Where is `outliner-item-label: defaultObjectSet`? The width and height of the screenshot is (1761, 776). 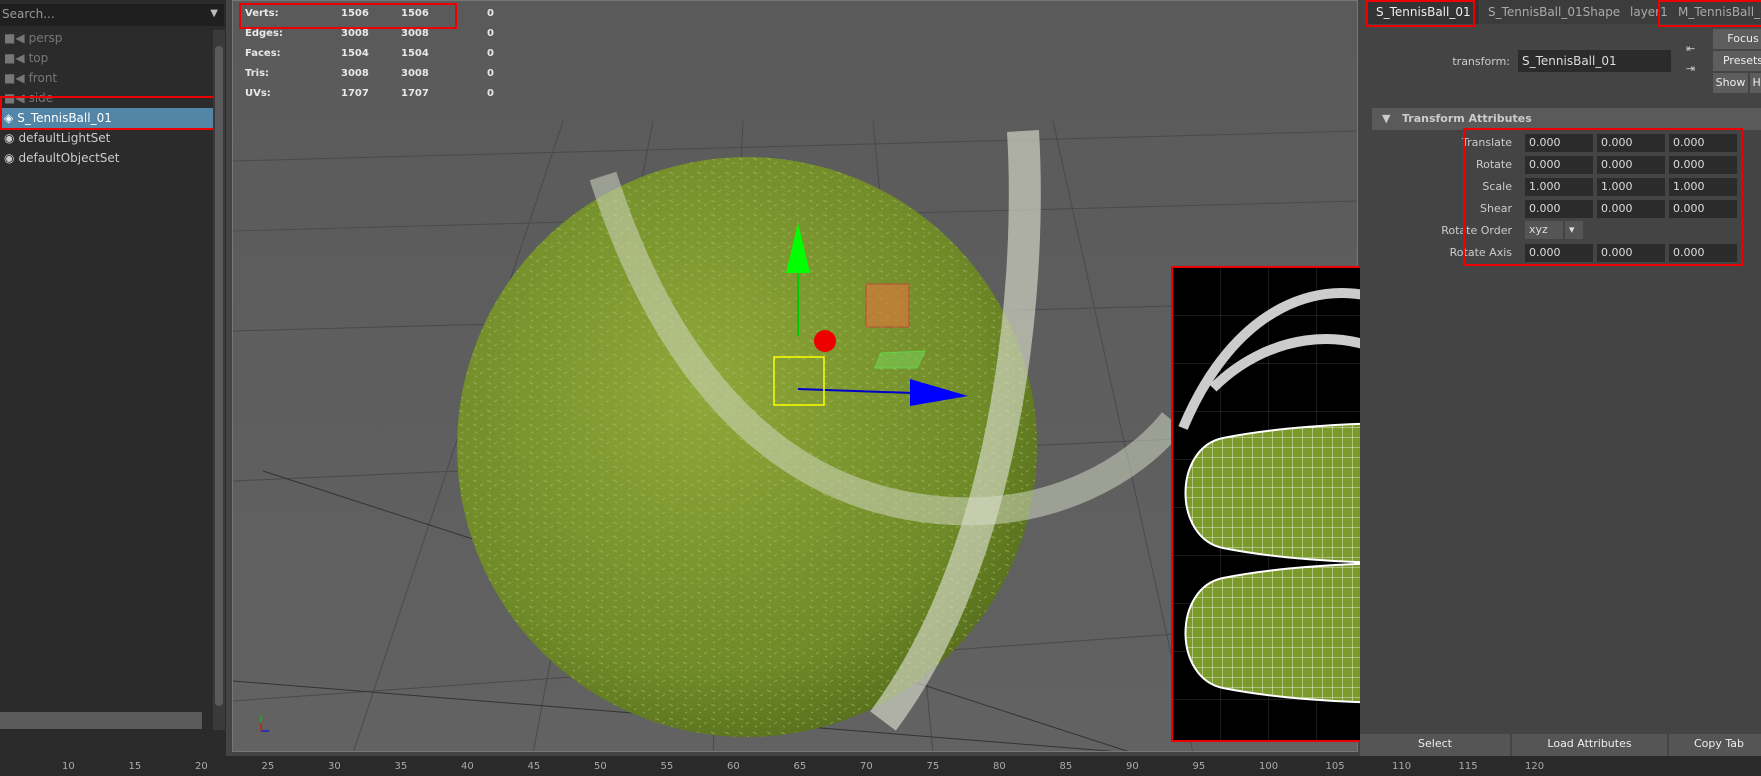
outliner-item-label: defaultObjectSet is located at coordinates (69, 158).